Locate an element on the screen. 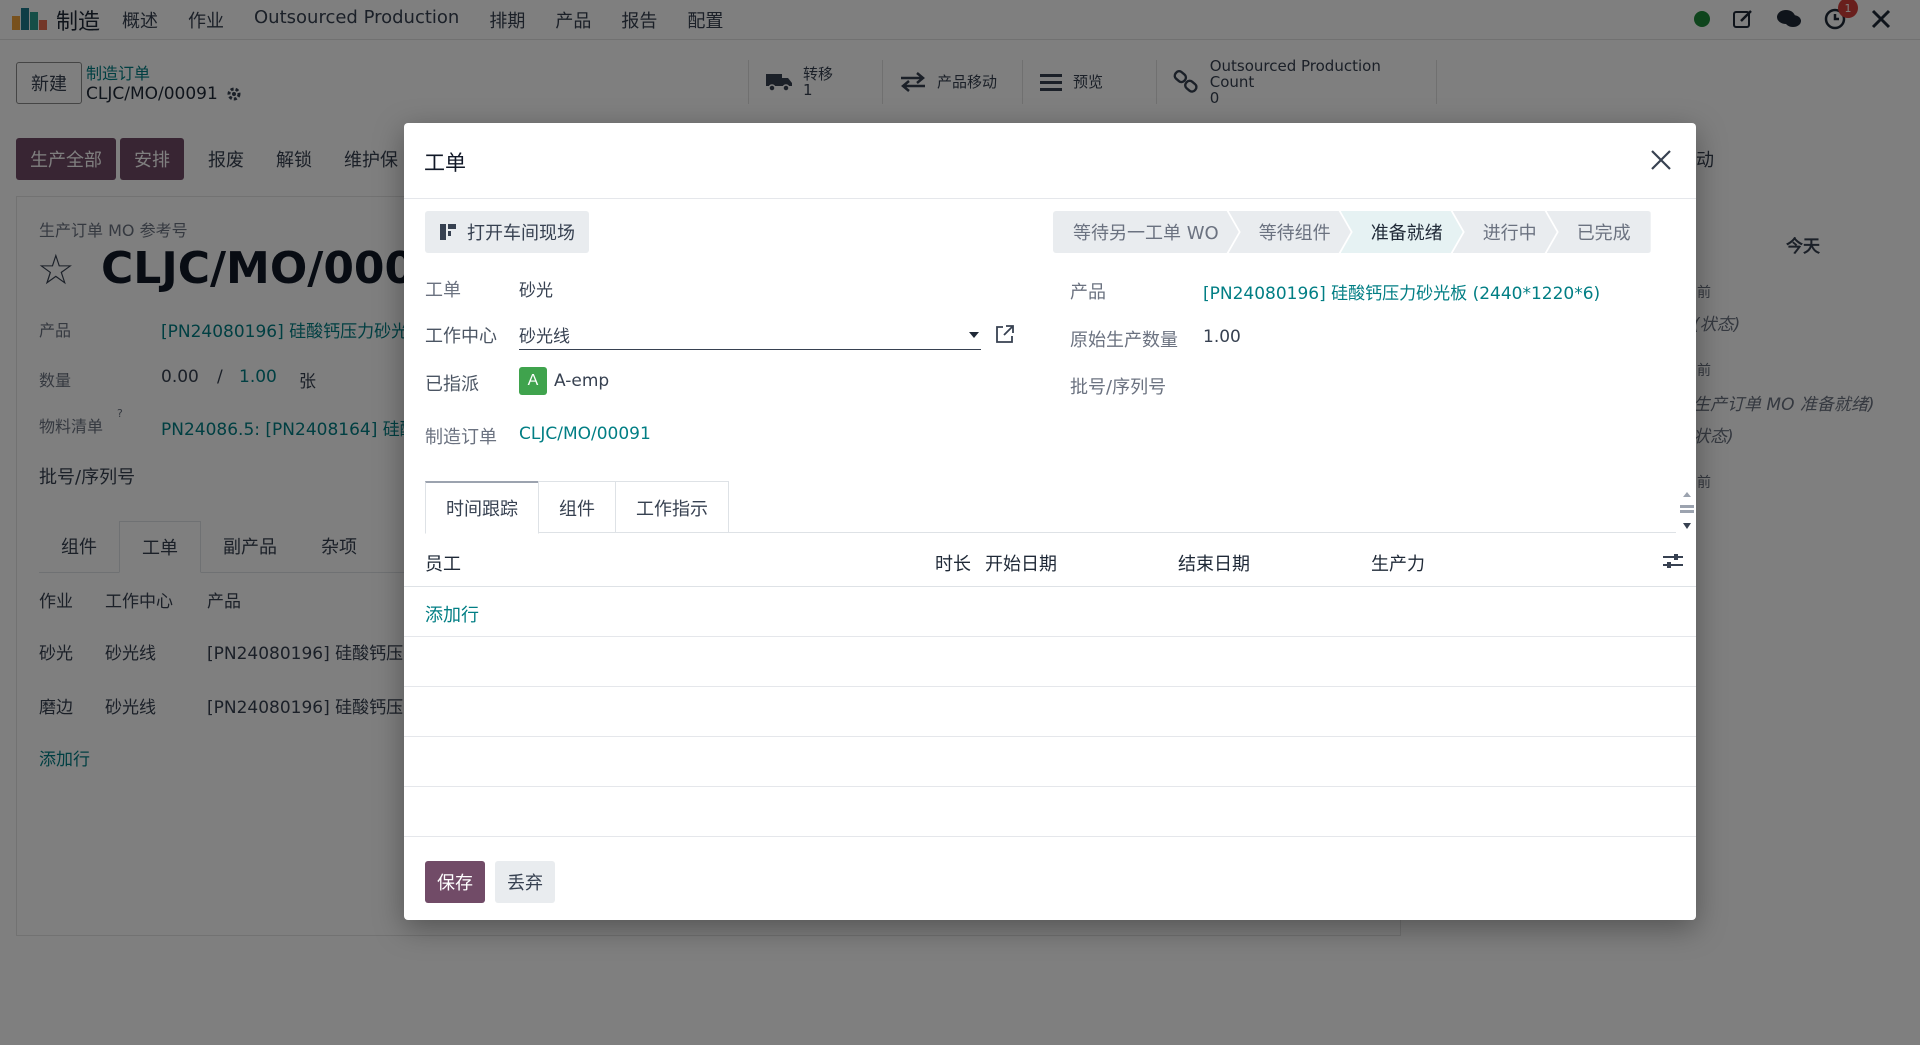 The width and height of the screenshot is (1920, 1045). dialog-tabs: 时间跟踪 组件 工作指示 is located at coordinates (1050, 507).